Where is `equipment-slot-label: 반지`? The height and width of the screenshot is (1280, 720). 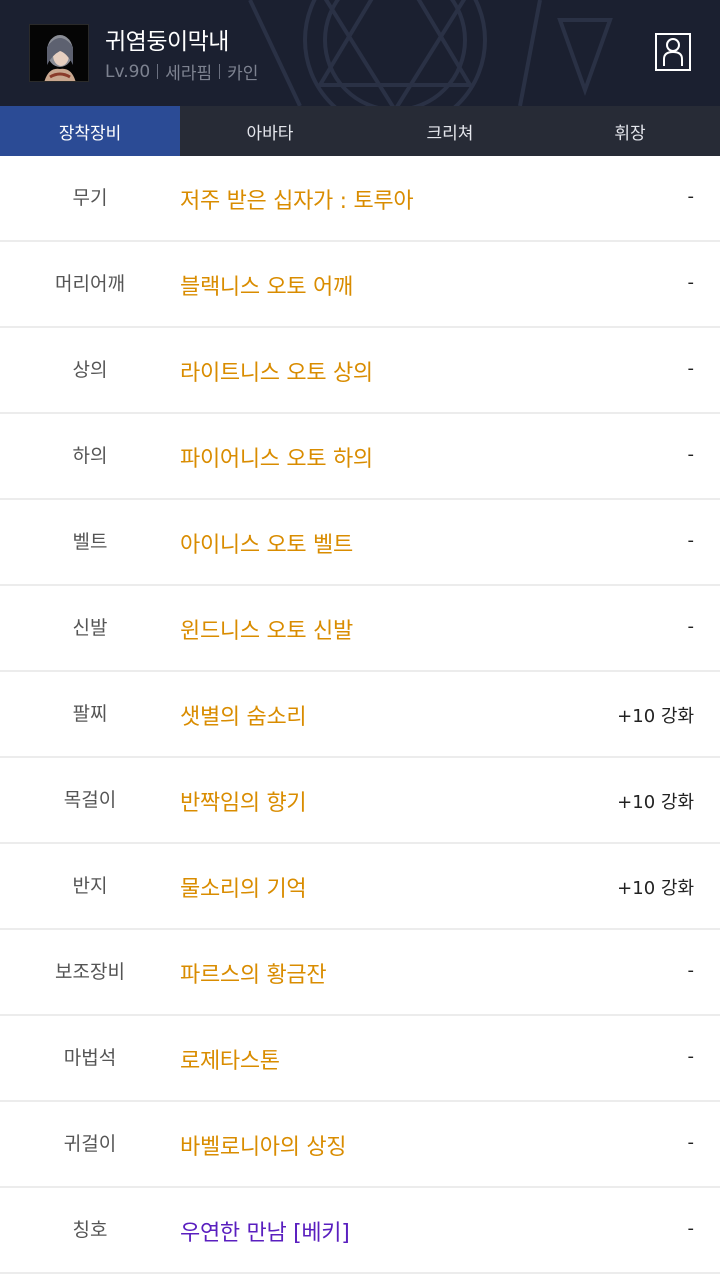
equipment-slot-label: 반지 is located at coordinates (90, 886).